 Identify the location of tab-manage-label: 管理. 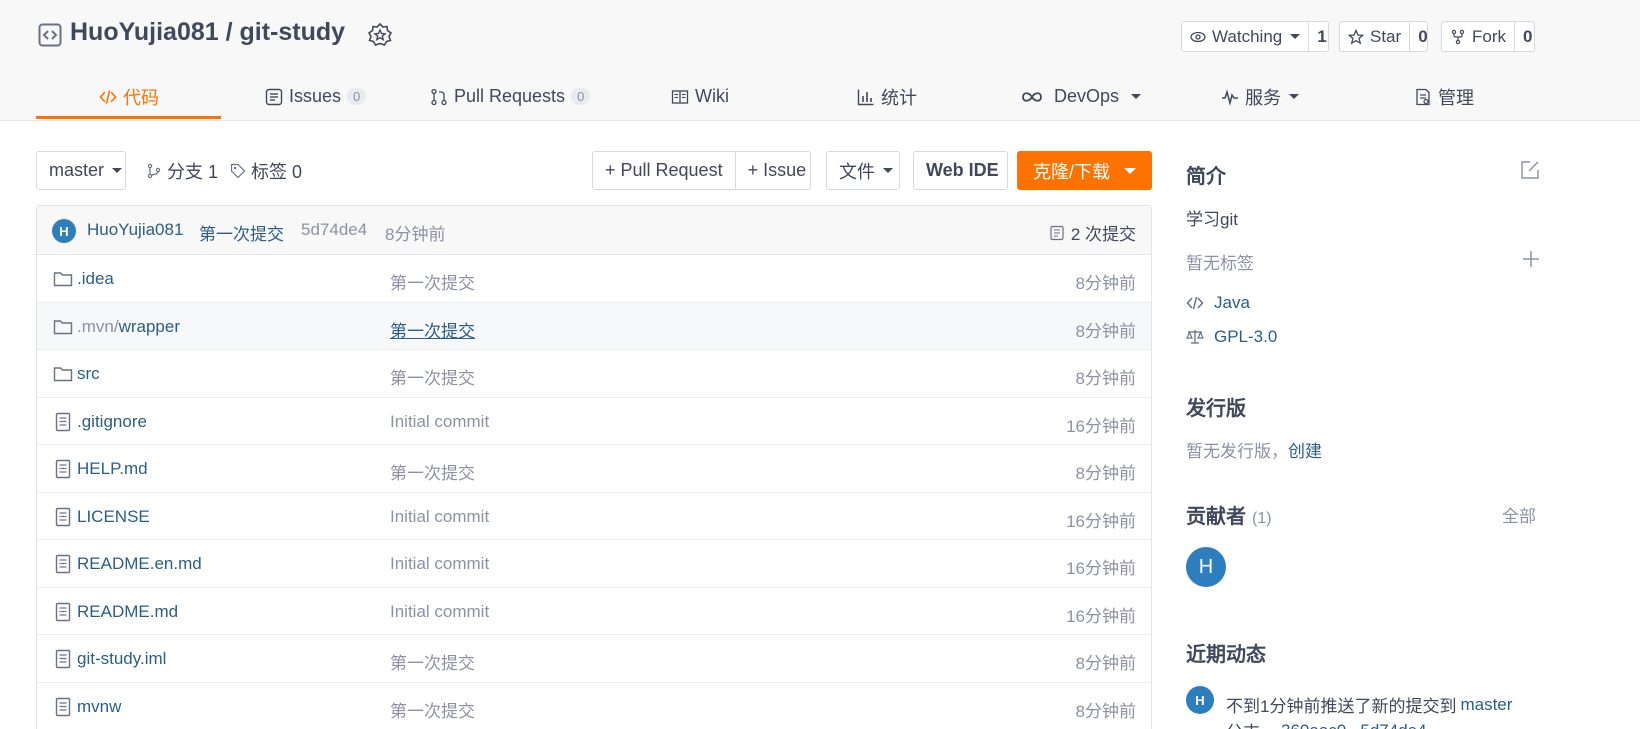
(1456, 97).